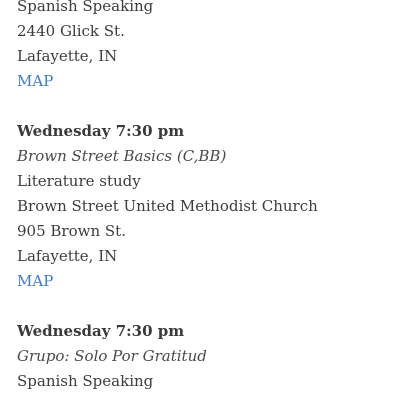 This screenshot has width=408, height=400. Describe the element at coordinates (167, 206) in the screenshot. I see `meeting-venue: Brown Street United Methodist Church` at that location.